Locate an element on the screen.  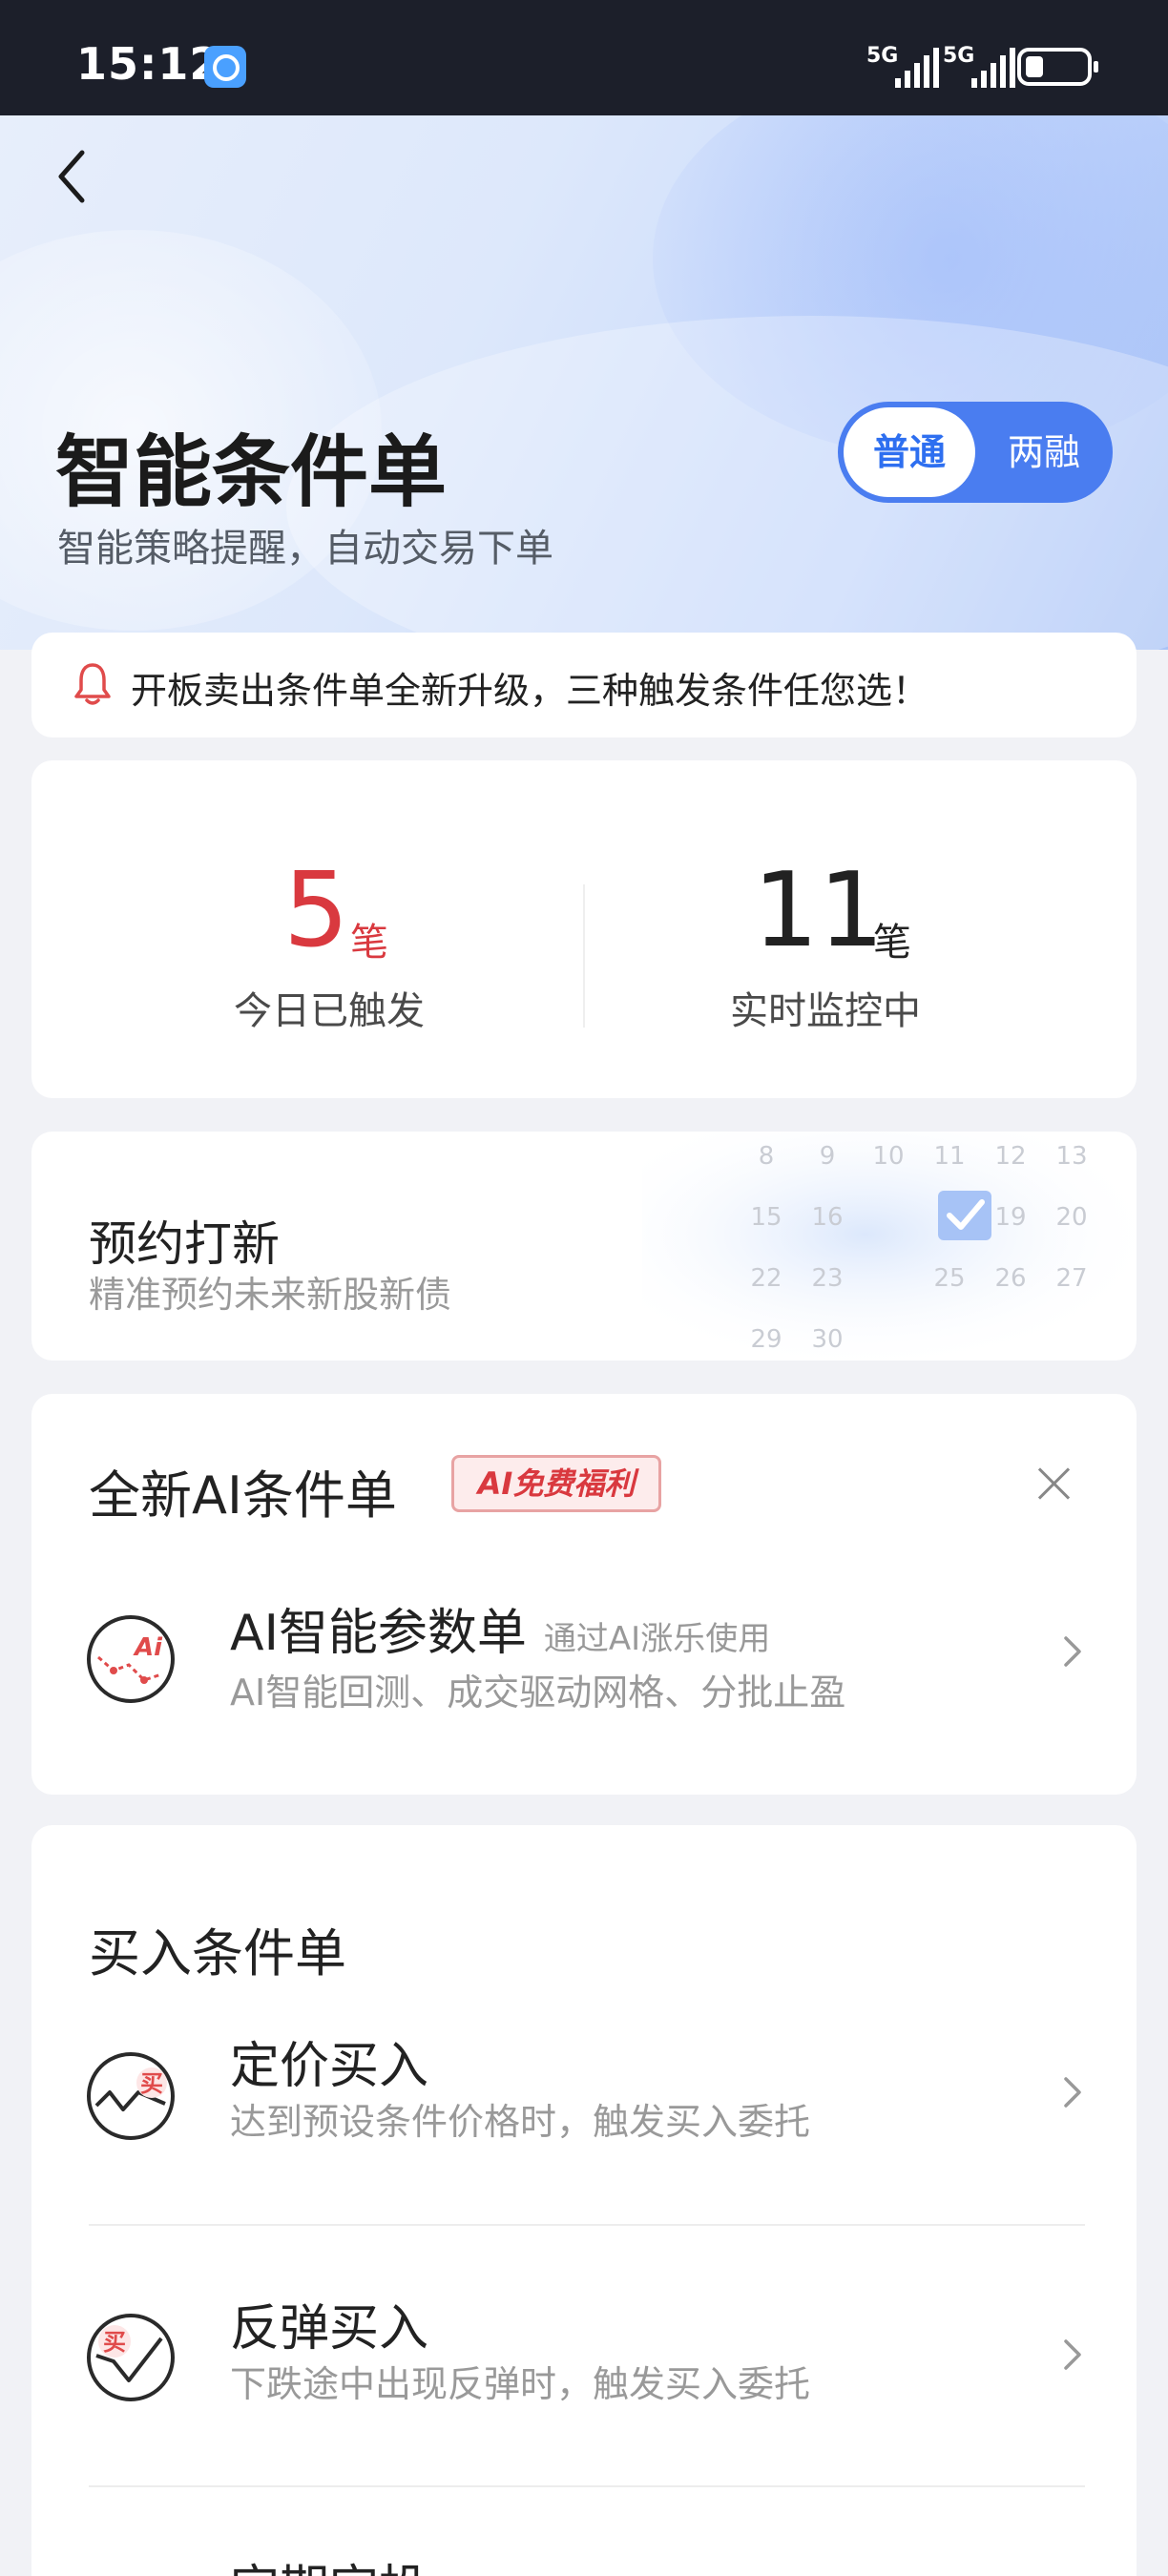
ai-chart-icon: Ai is located at coordinates (131, 1659).